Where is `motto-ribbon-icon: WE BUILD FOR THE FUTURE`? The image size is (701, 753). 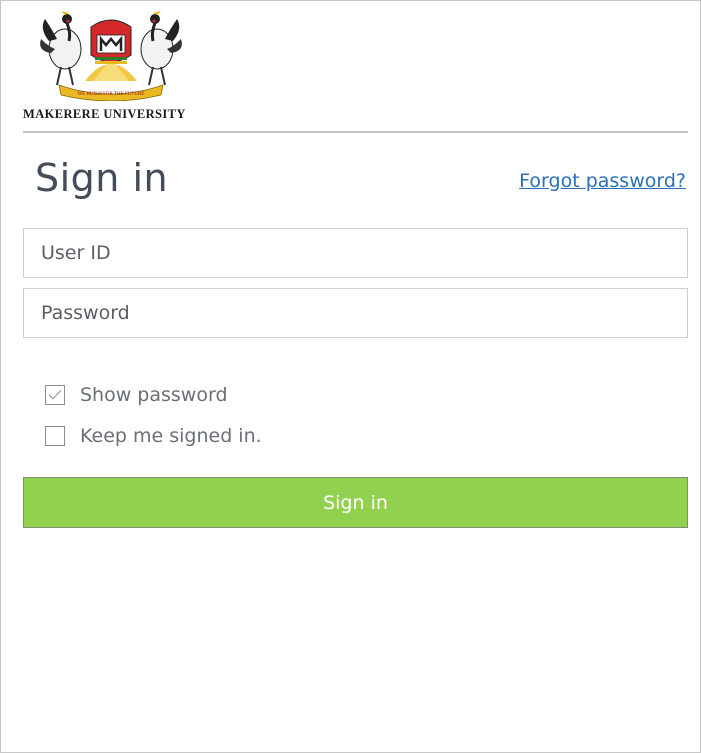
motto-ribbon-icon: WE BUILD FOR THE FUTURE is located at coordinates (111, 92).